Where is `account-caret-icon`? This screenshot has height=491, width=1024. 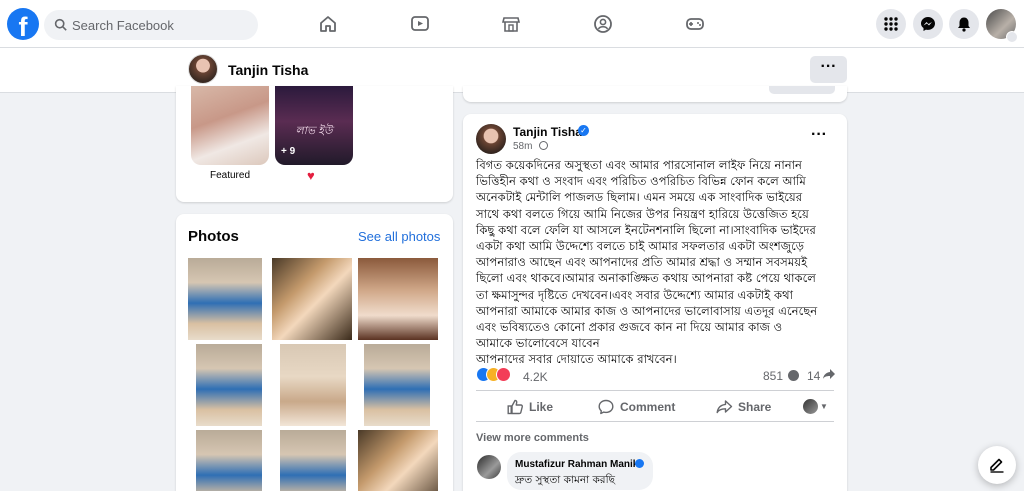
account-caret-icon is located at coordinates (1012, 37).